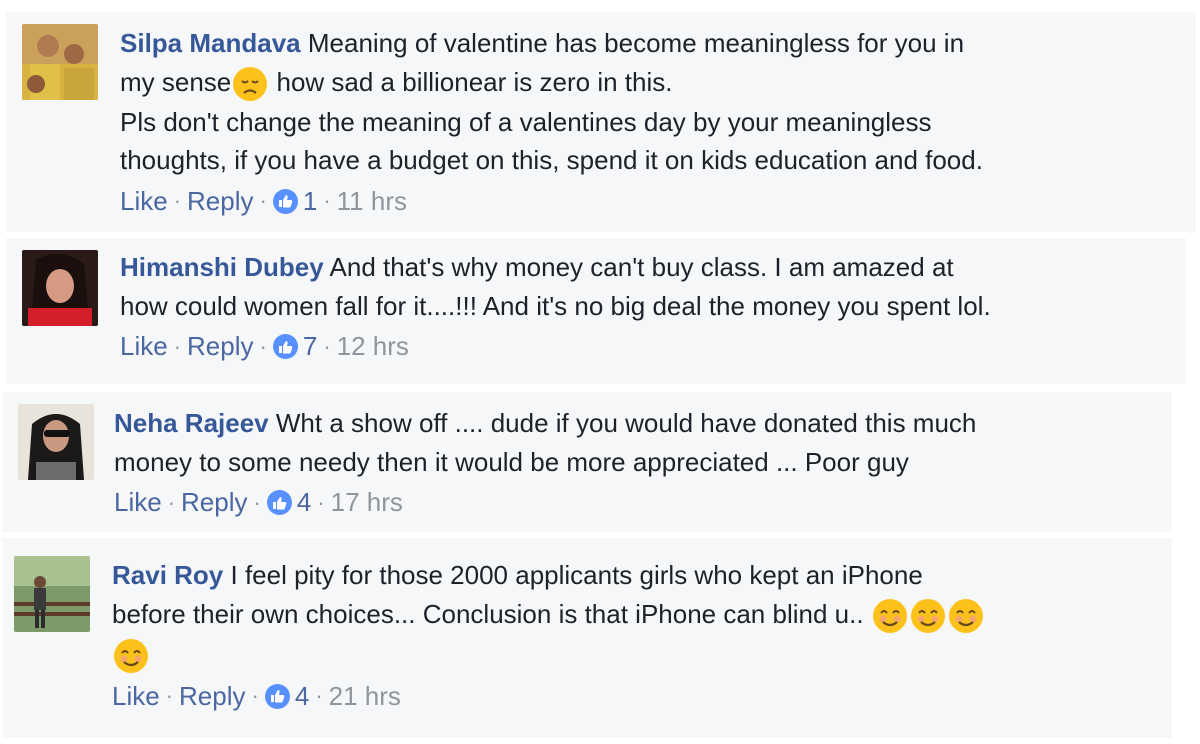 This screenshot has height=744, width=1200. I want to click on author-name: Neha Rajeev, so click(191, 423).